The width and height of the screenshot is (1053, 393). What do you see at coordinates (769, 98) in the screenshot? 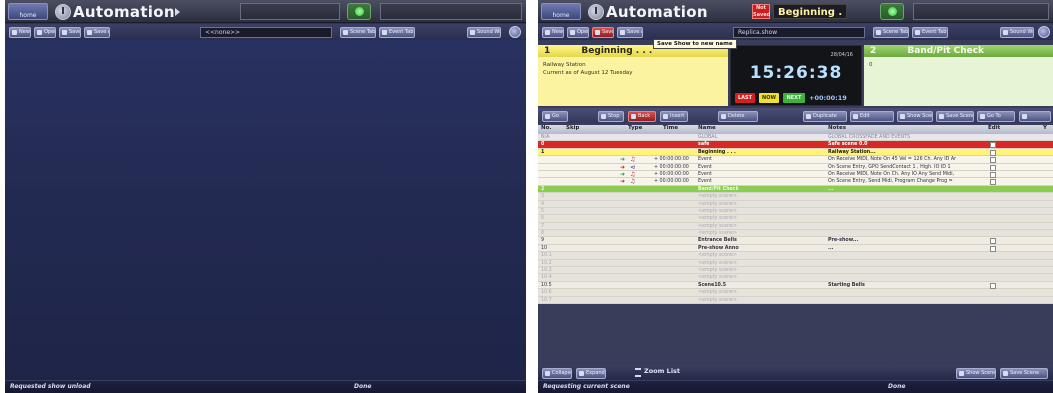
I see `now-cue-button: NOW` at bounding box center [769, 98].